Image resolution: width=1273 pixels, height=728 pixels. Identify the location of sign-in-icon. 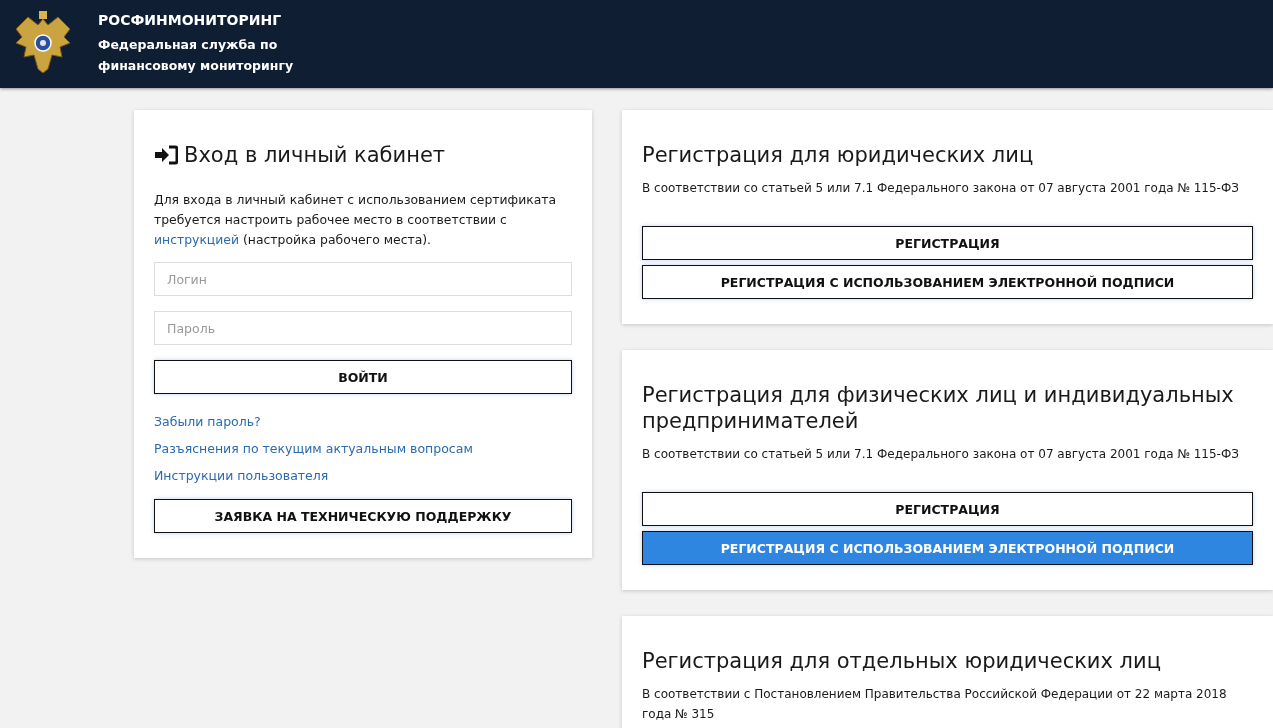
(166, 155).